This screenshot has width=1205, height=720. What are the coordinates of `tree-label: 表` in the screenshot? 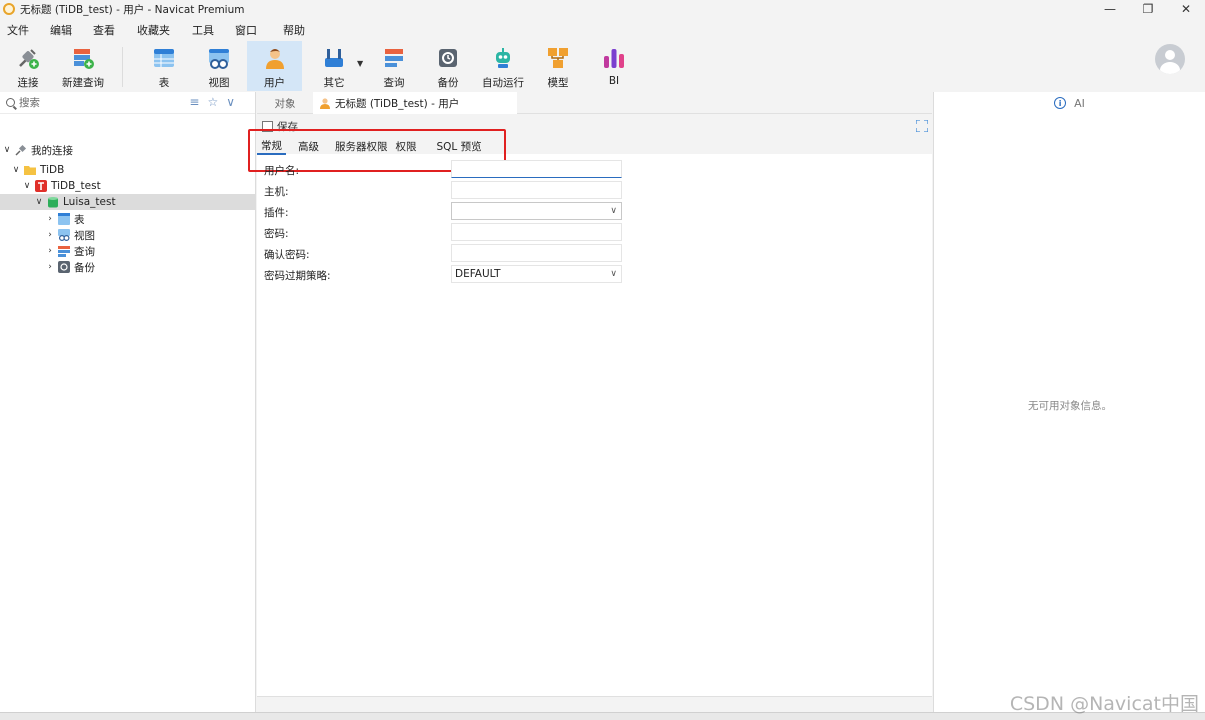 It's located at (79, 219).